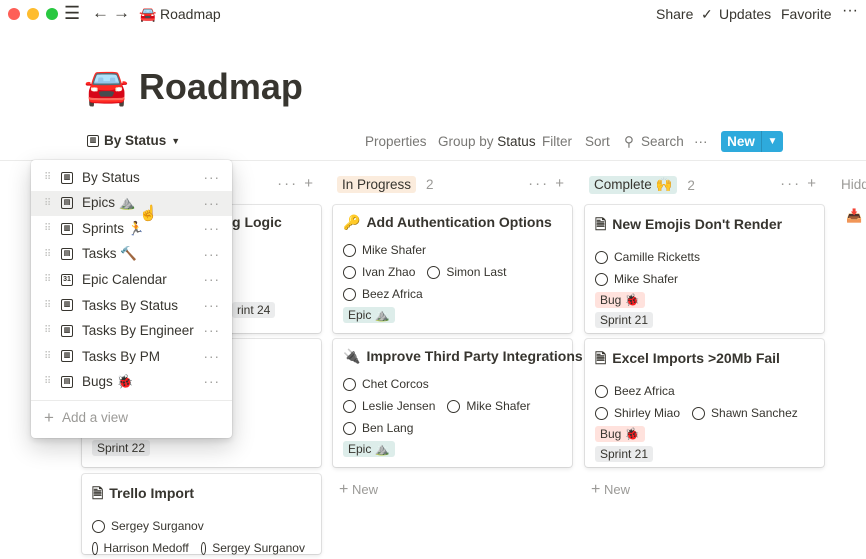 This screenshot has height=559, width=866. Describe the element at coordinates (201, 448) in the screenshot. I see `tag-row: Sprint 22` at that location.